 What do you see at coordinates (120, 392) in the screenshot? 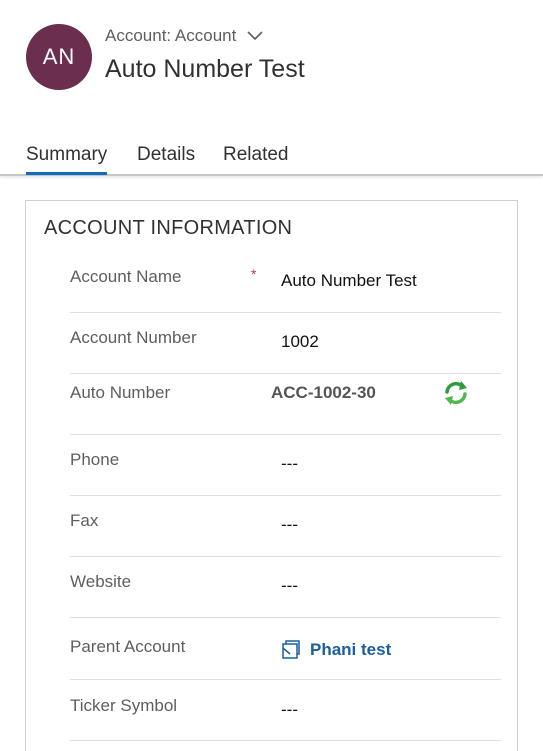
I see `field-label: Auto Number` at bounding box center [120, 392].